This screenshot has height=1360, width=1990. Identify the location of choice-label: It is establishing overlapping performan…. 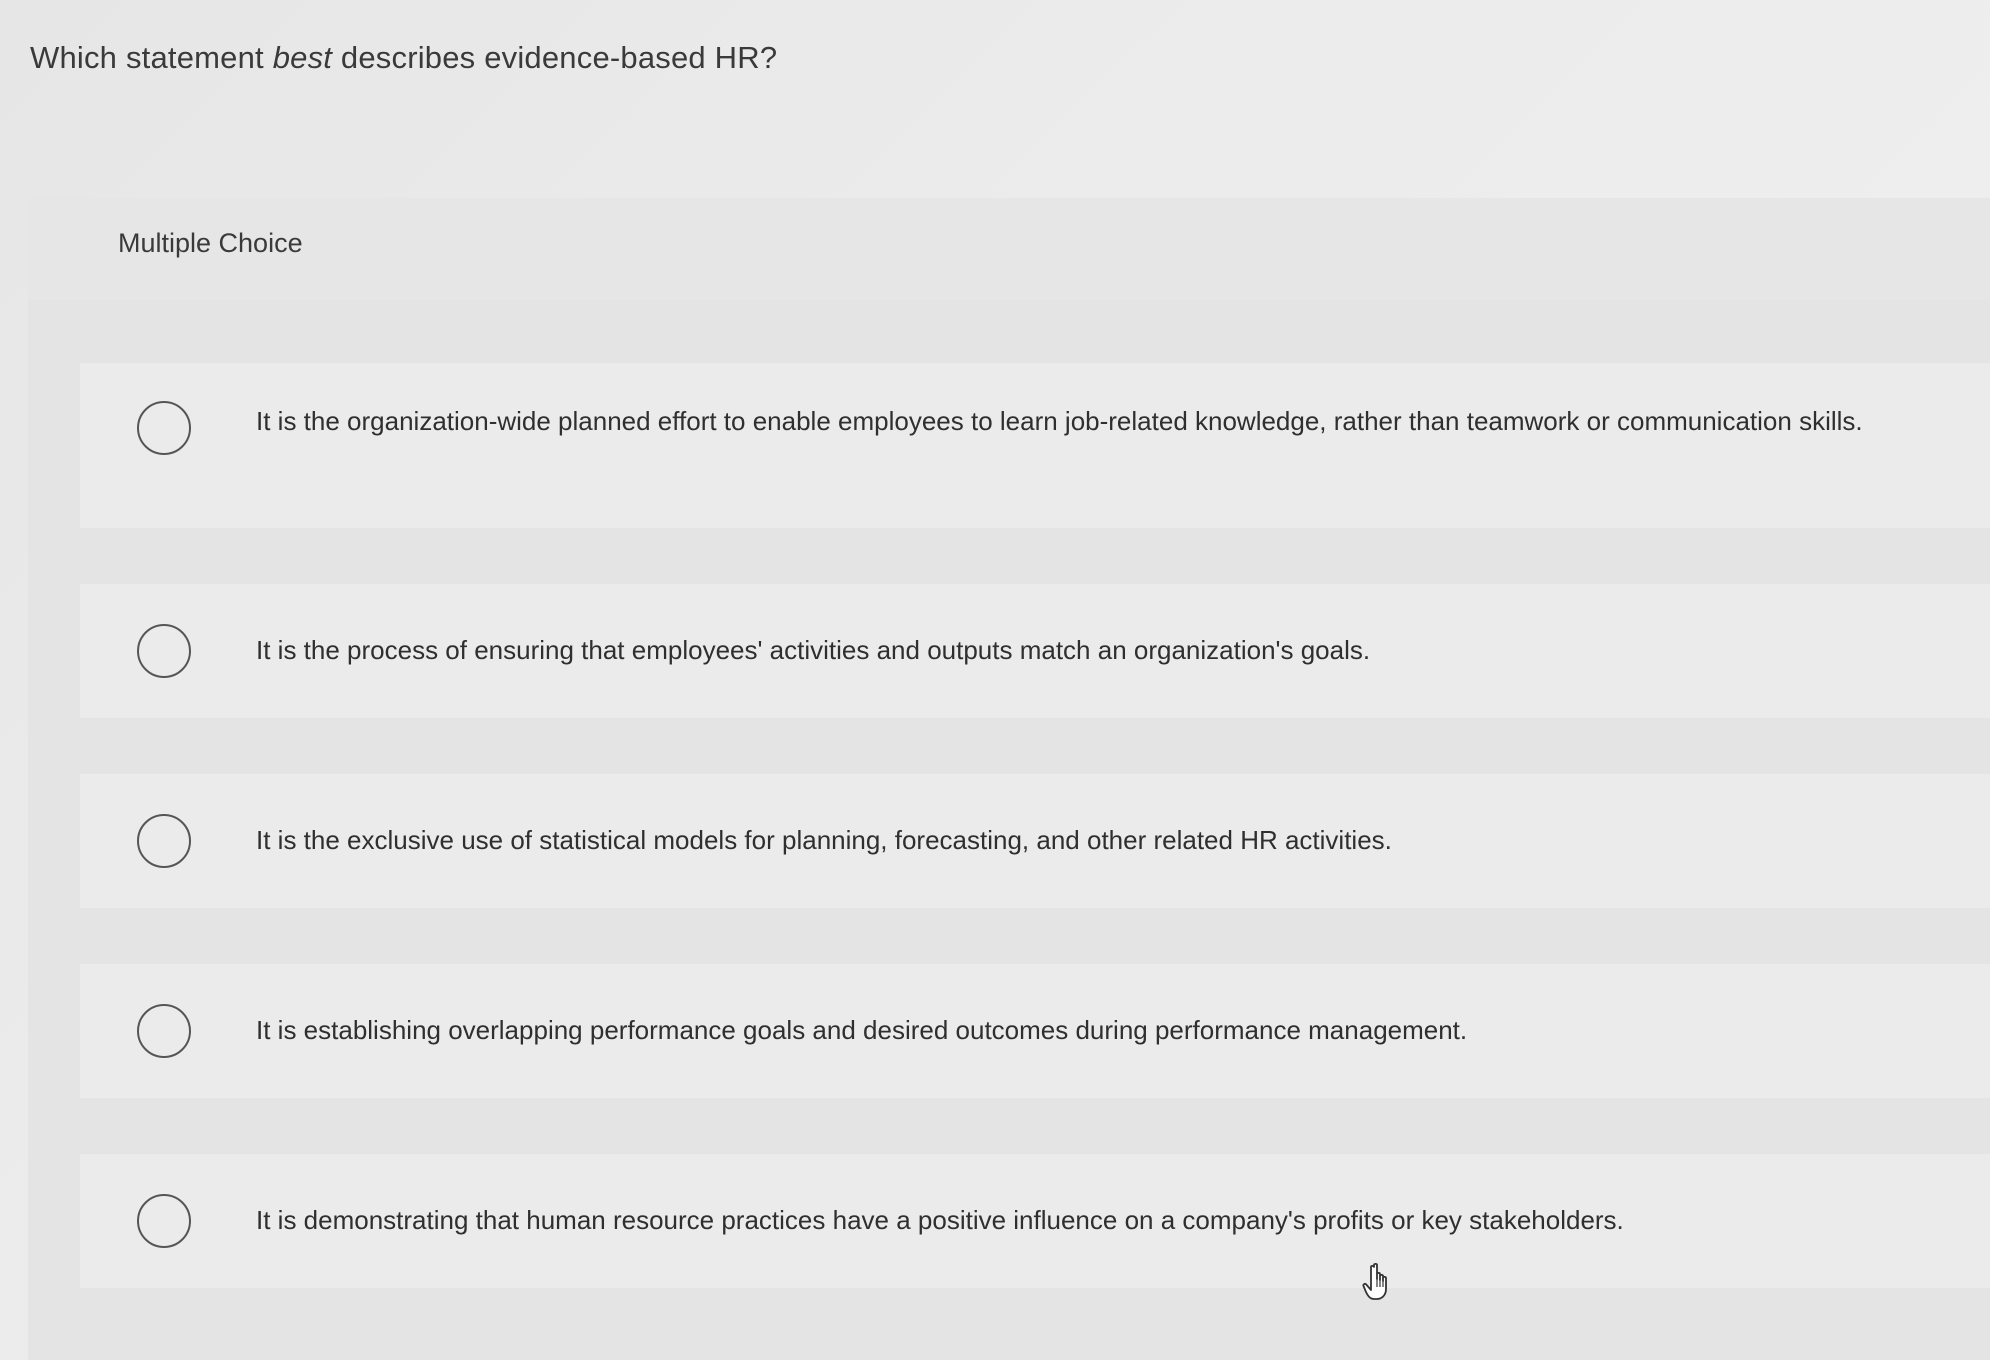
(862, 1030).